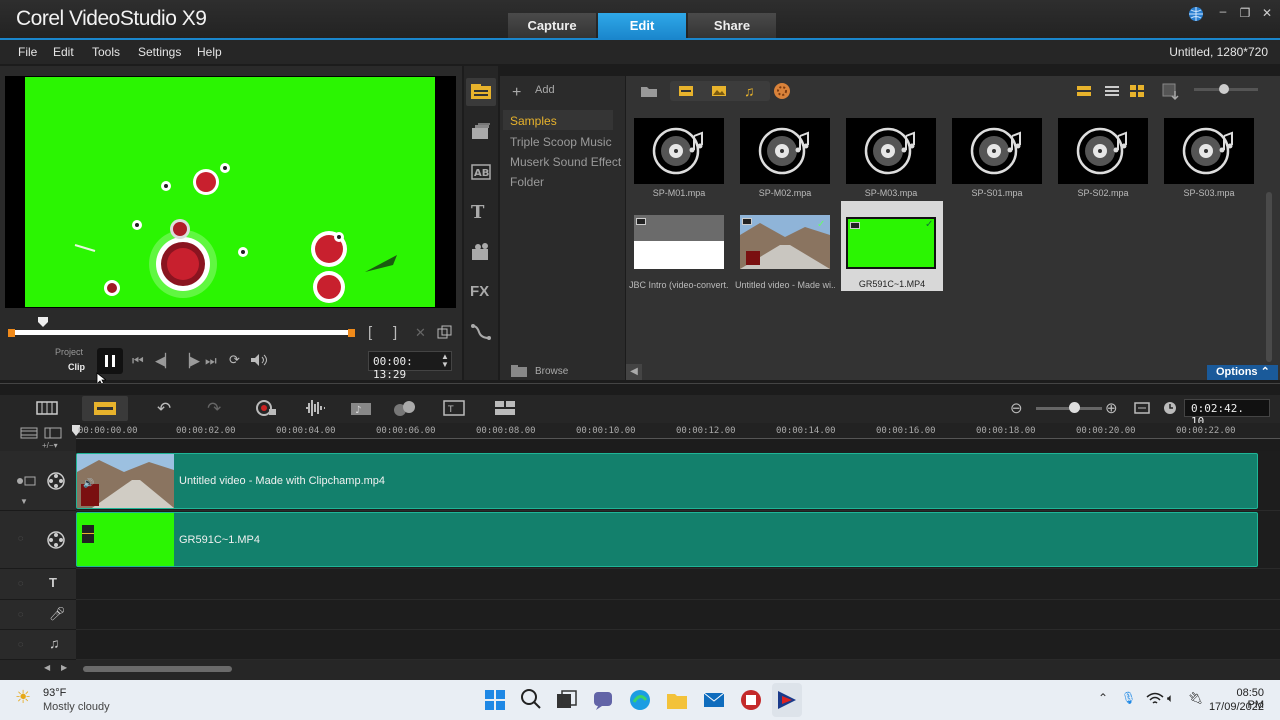 This screenshot has width=1280, height=720. What do you see at coordinates (1267, 14) in the screenshot?
I see `close-icon: ✕` at bounding box center [1267, 14].